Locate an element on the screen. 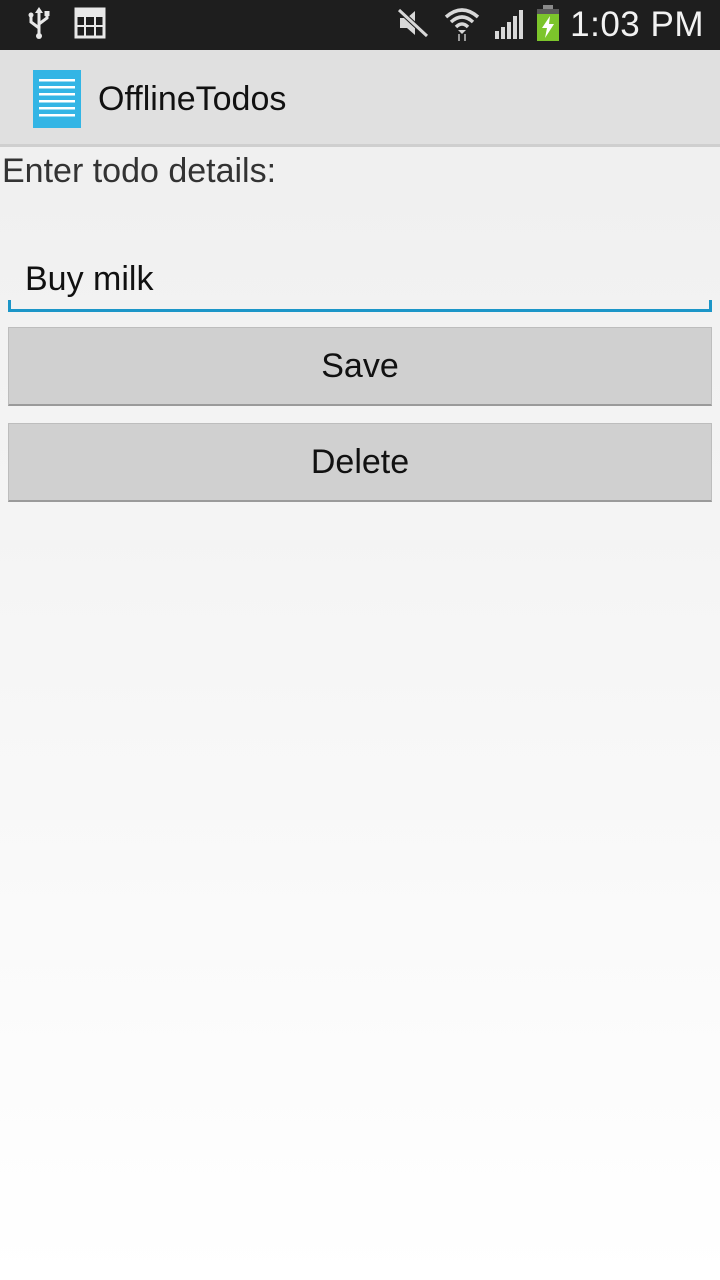 The width and height of the screenshot is (720, 1280). wifi-icon is located at coordinates (462, 25).